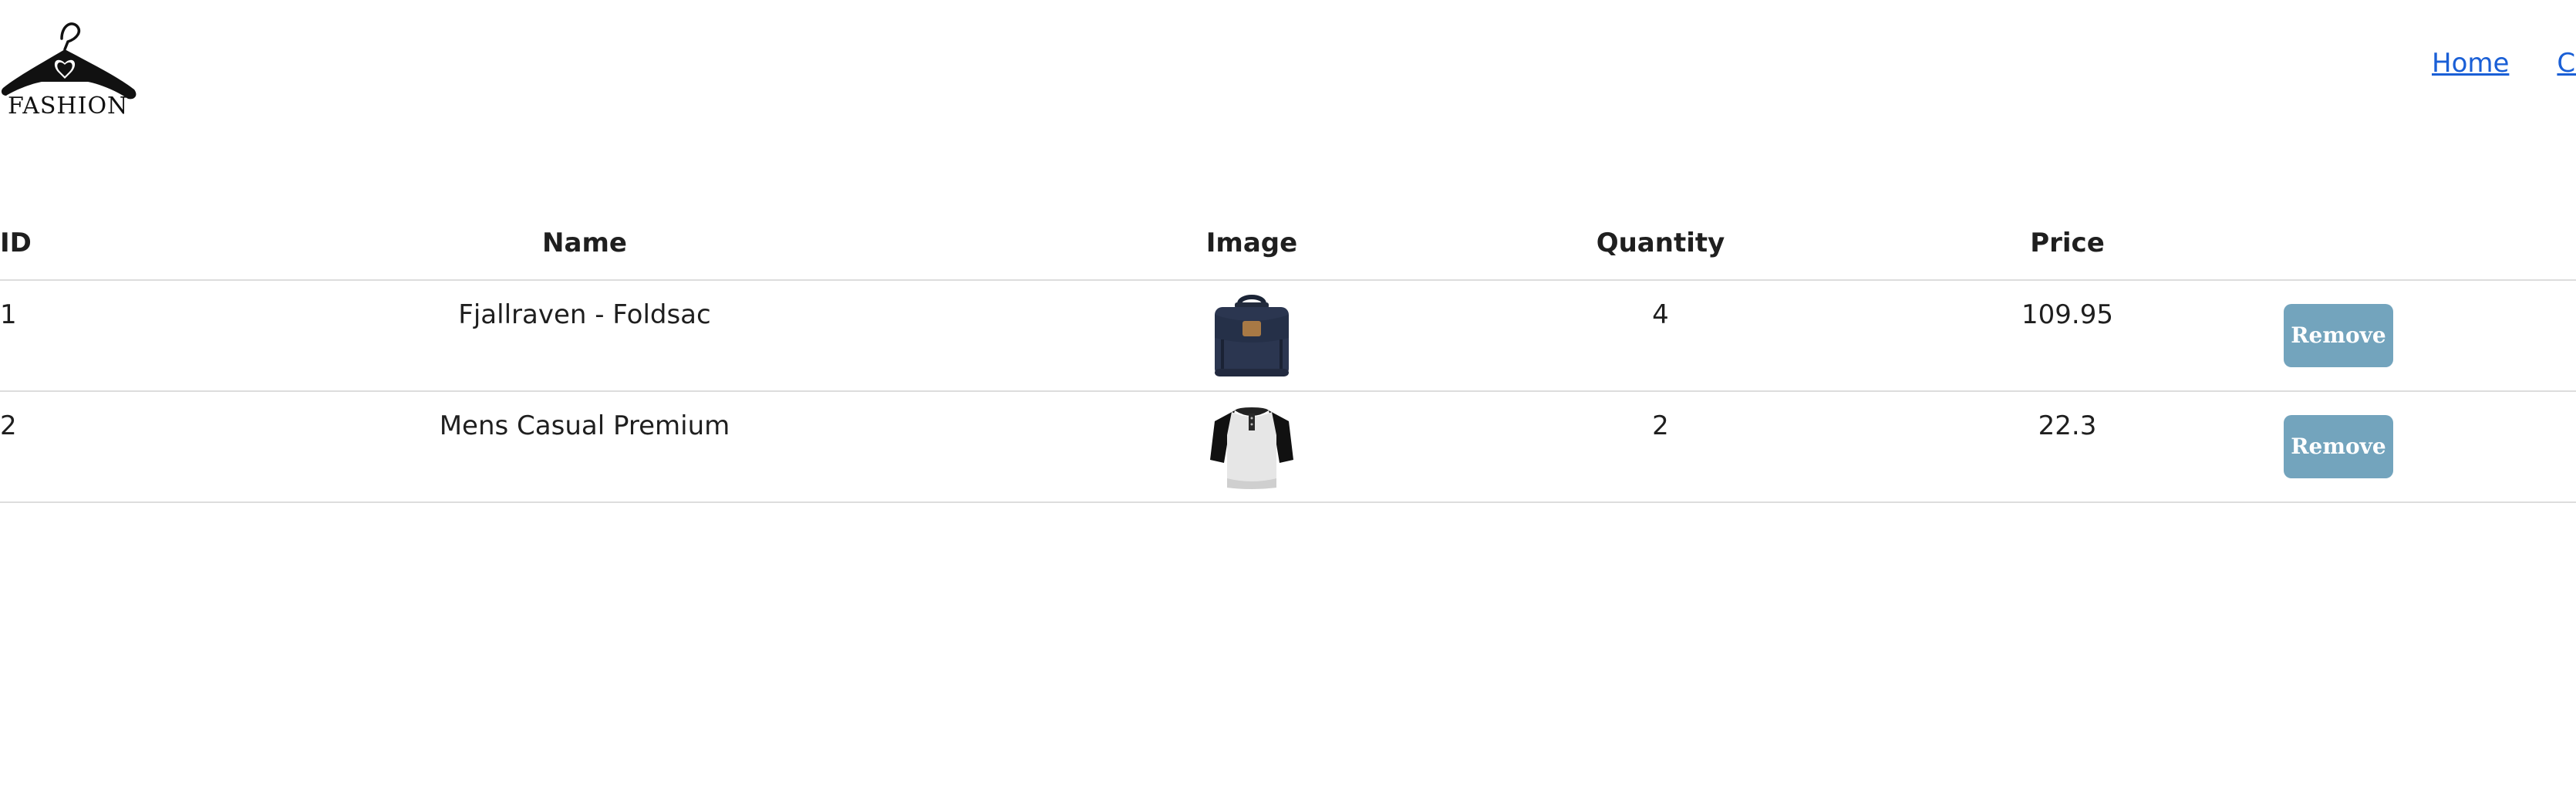  I want to click on header-action, so click(2376, 244).